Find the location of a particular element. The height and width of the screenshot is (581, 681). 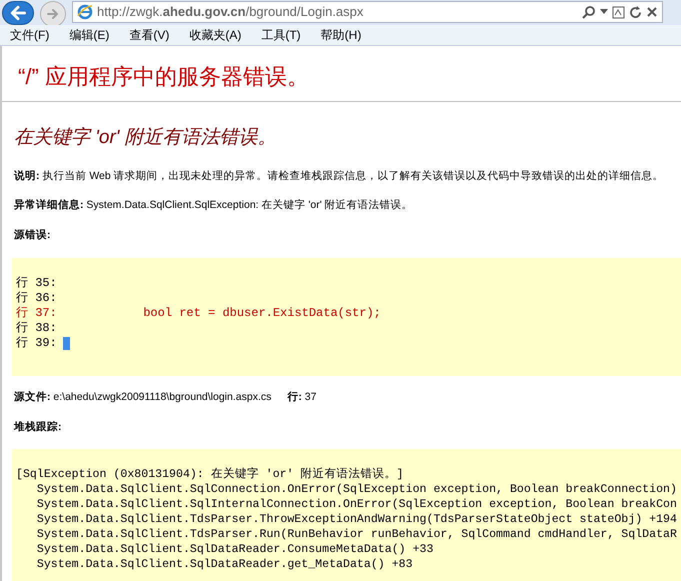

menu-item: 工具(T) is located at coordinates (281, 35).